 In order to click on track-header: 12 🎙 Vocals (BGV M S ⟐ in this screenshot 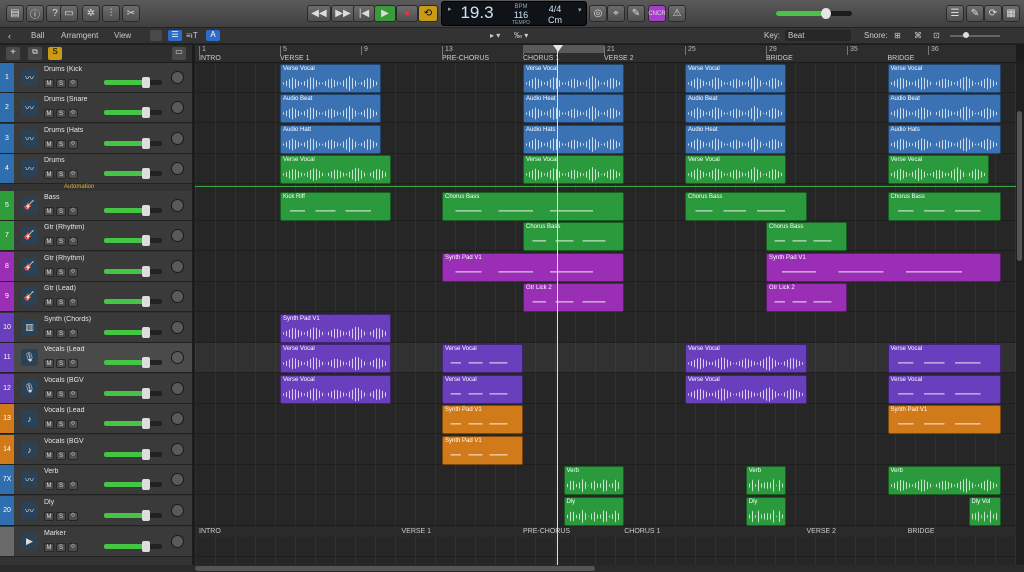, I will do `click(96, 389)`.